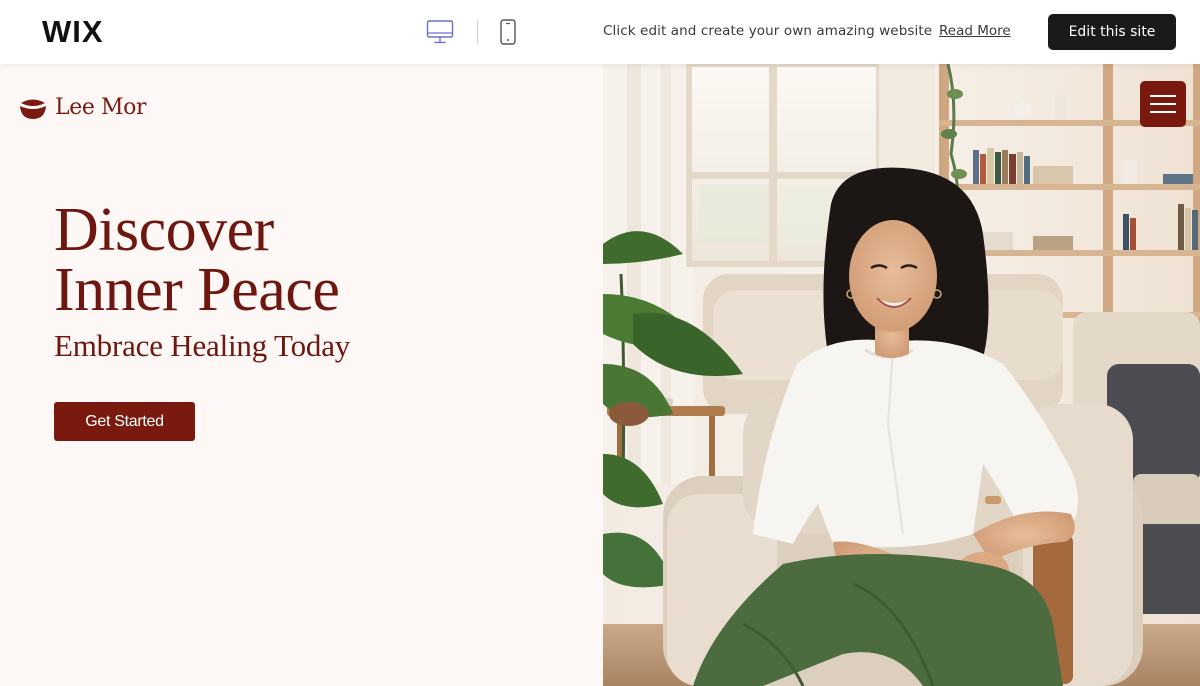 The image size is (1200, 686). Describe the element at coordinates (202, 345) in the screenshot. I see `hero-subtitle: Embrace Healing Today` at that location.